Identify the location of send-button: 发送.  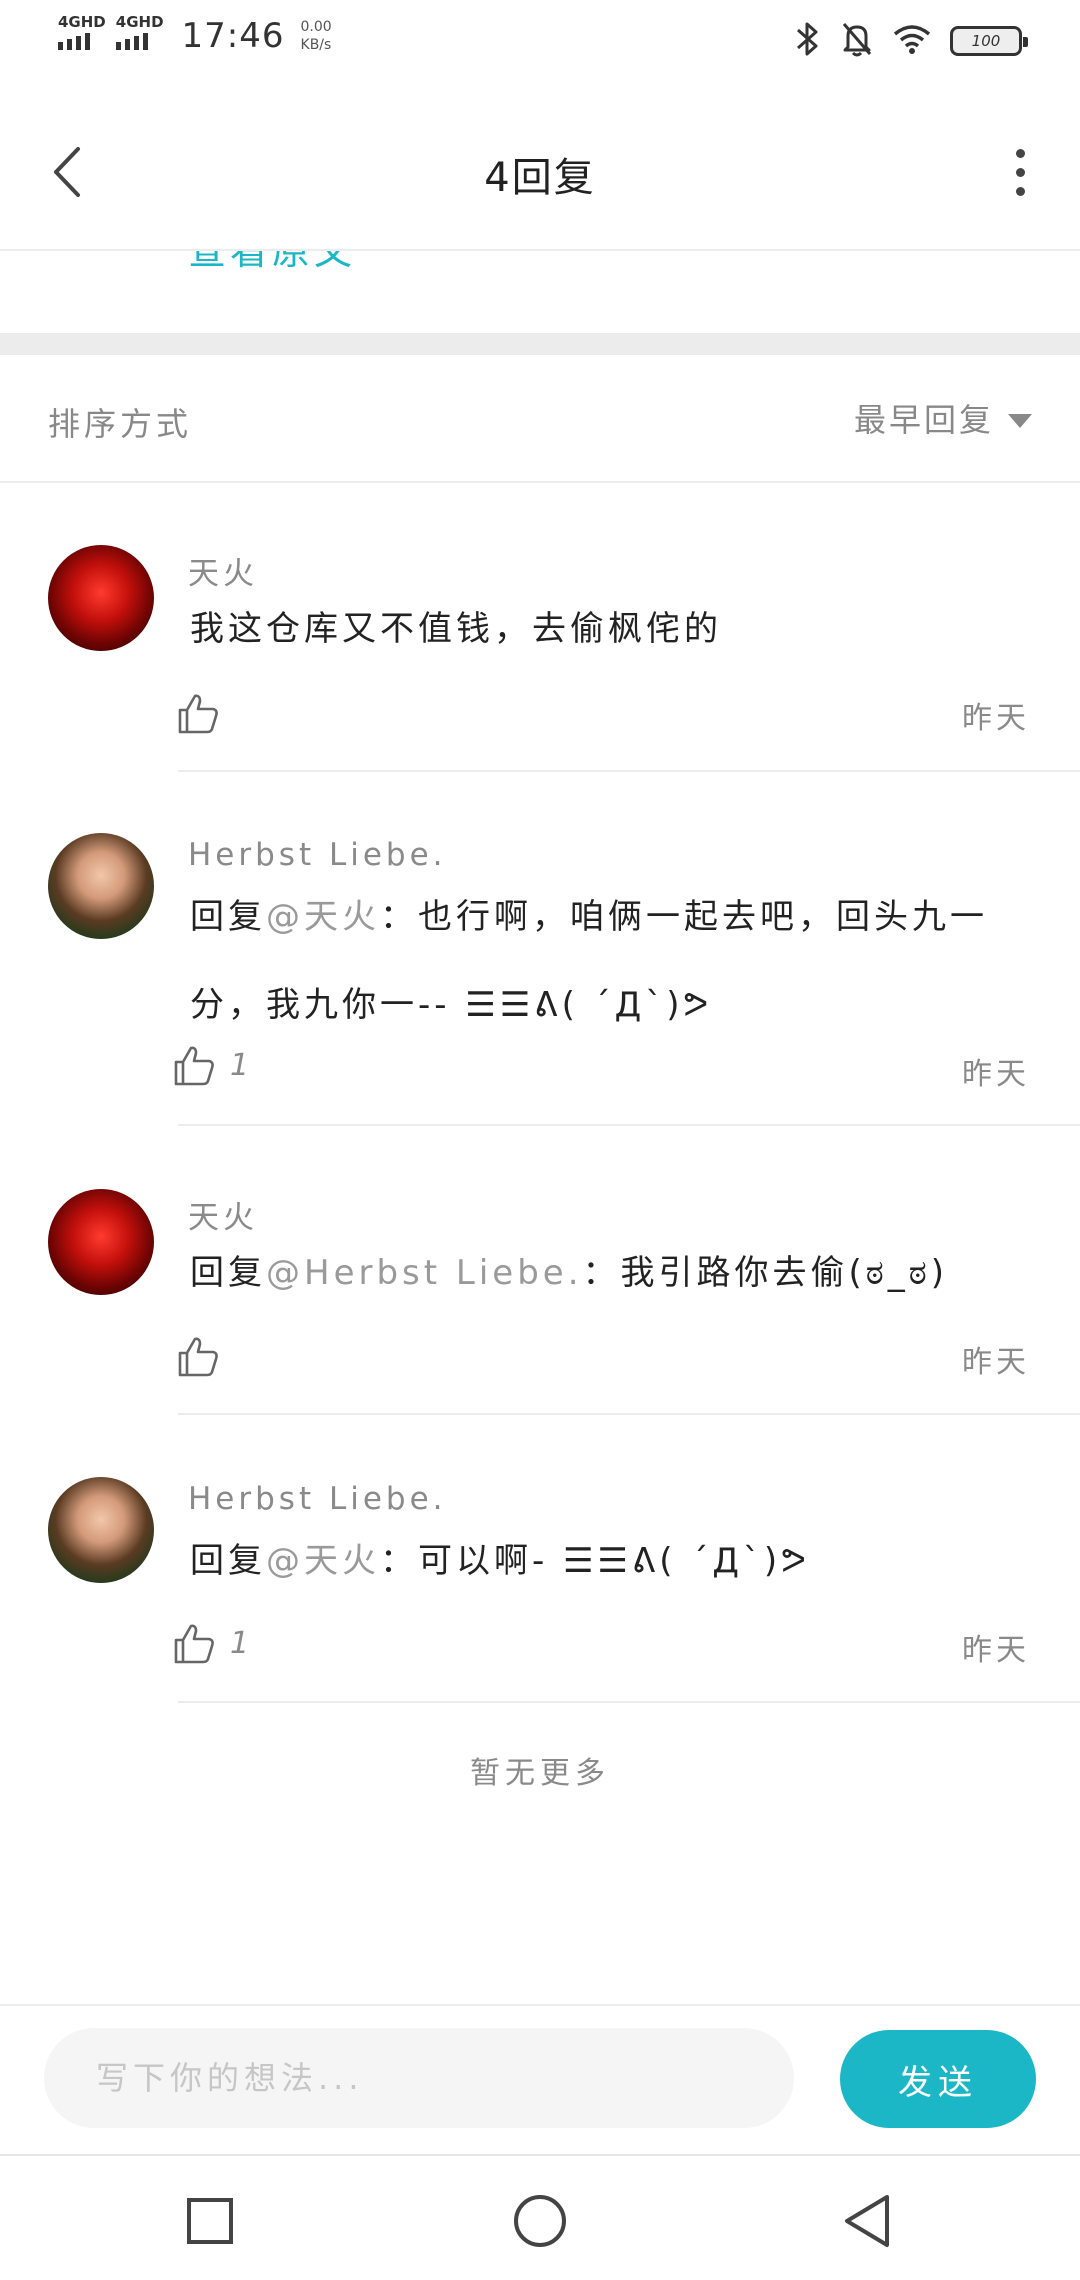
(938, 2079).